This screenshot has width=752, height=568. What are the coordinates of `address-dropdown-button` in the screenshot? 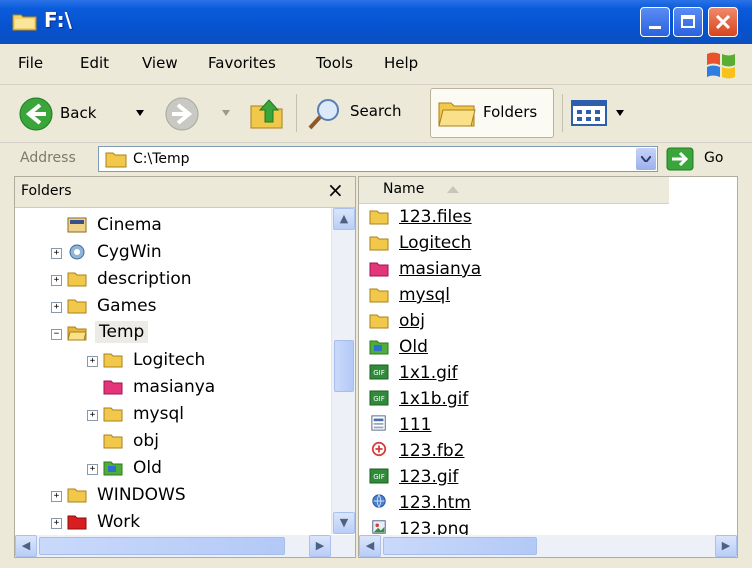 It's located at (646, 159).